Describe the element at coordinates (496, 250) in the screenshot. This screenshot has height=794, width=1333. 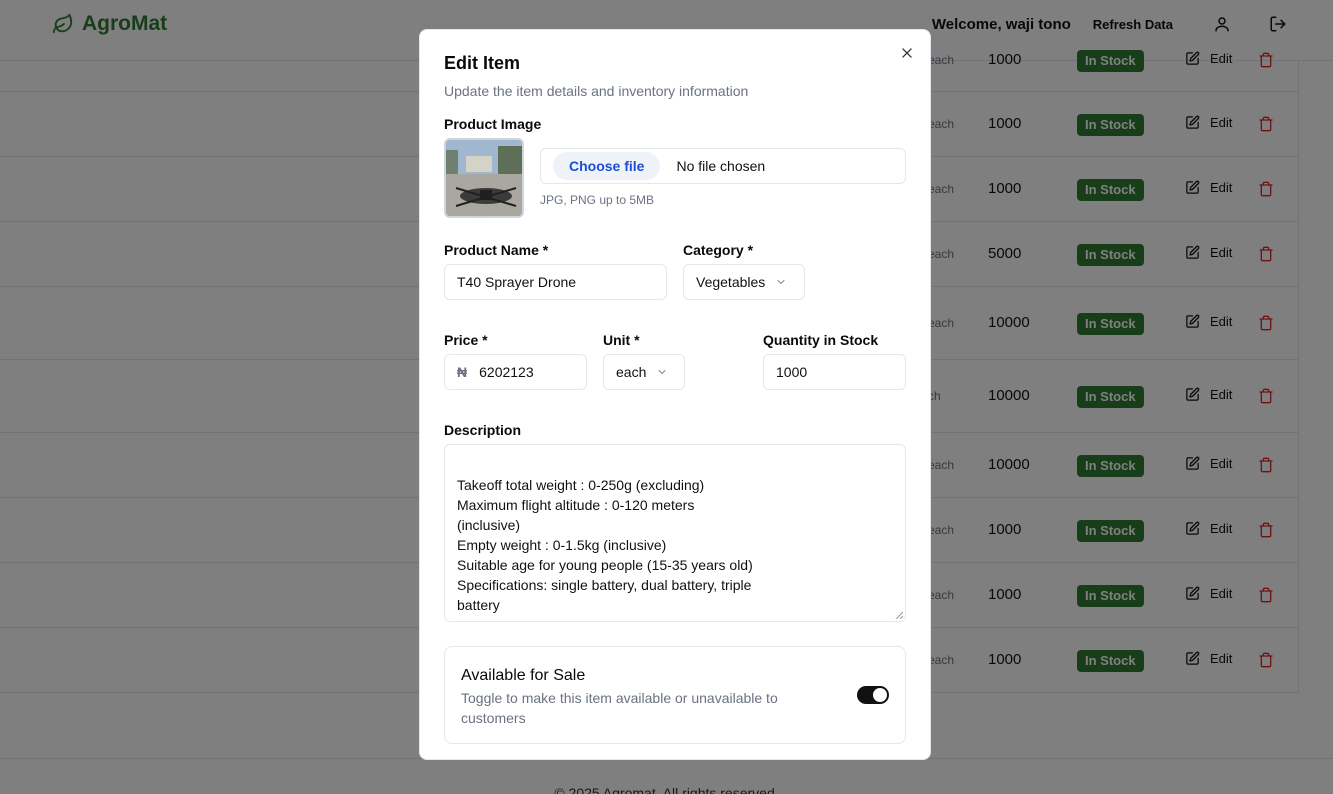
I see `product-name-label: Product Name *` at that location.